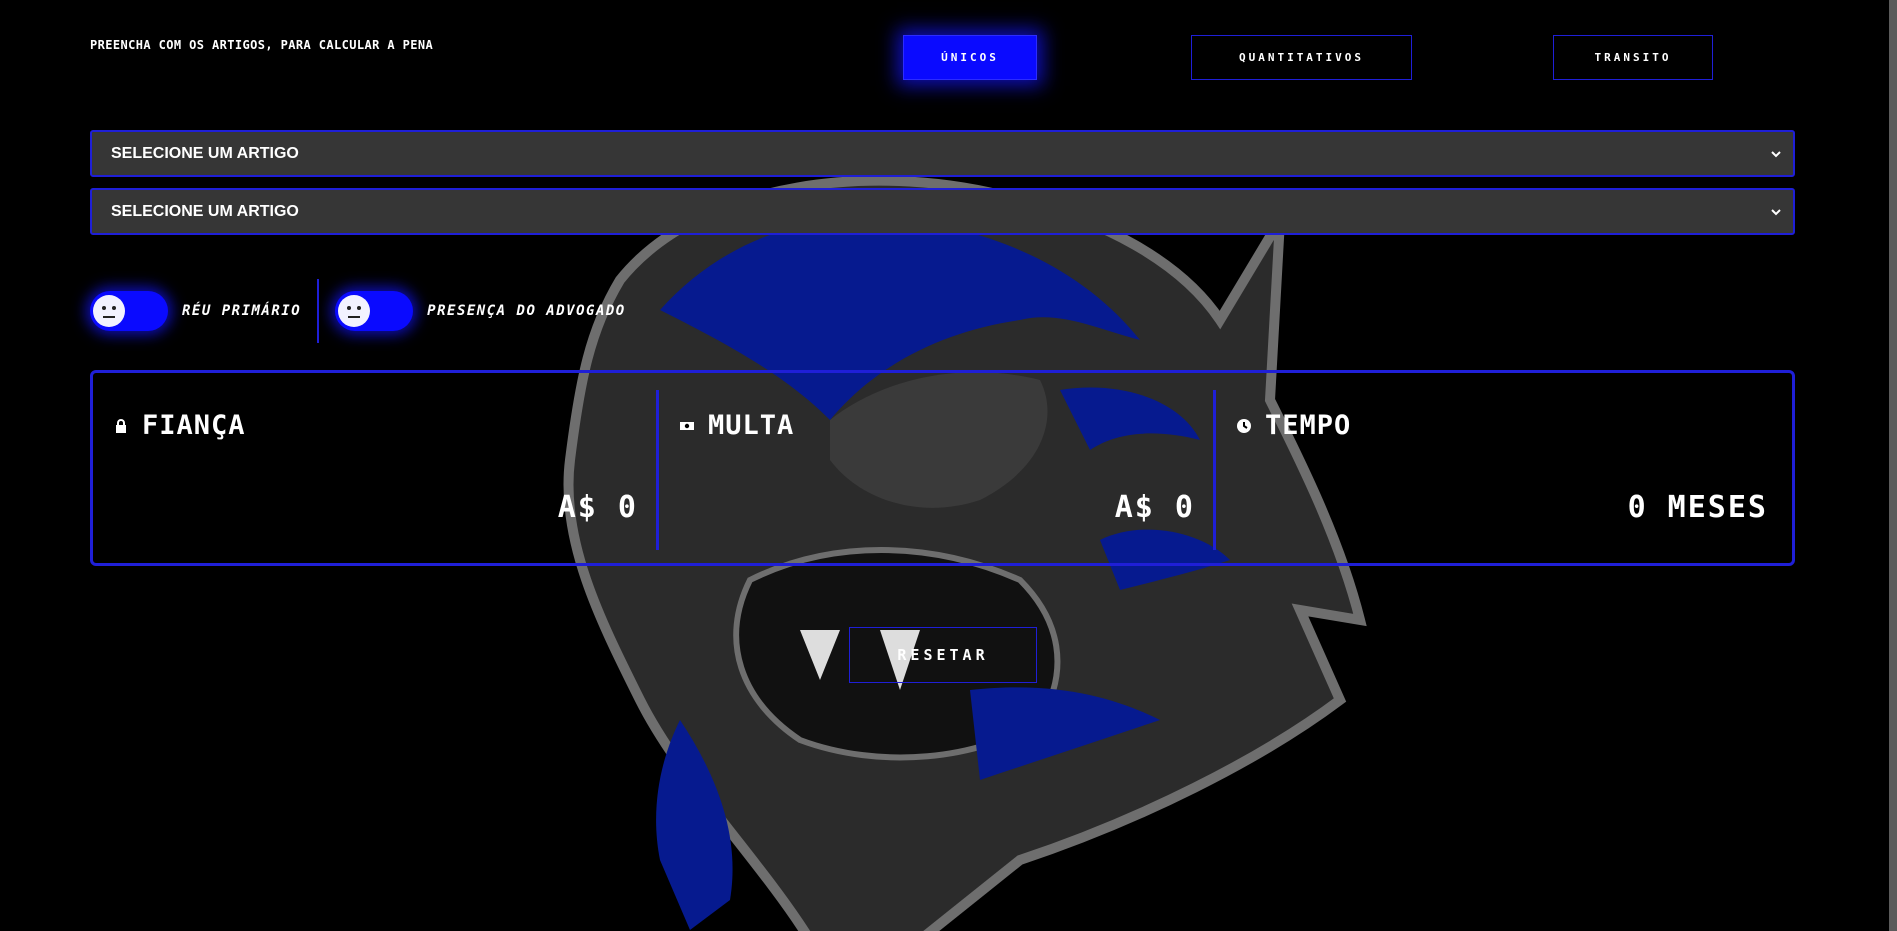 The image size is (1897, 931). I want to click on toggle-divider, so click(318, 310).